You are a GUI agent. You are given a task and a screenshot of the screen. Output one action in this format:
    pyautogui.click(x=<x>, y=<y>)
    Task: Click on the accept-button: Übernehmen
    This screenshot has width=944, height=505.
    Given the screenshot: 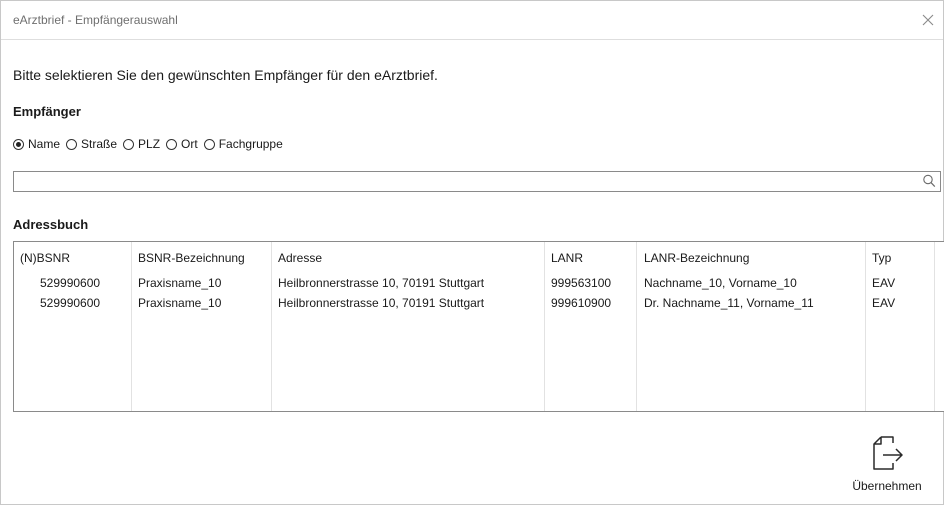 What is the action you would take?
    pyautogui.click(x=887, y=464)
    